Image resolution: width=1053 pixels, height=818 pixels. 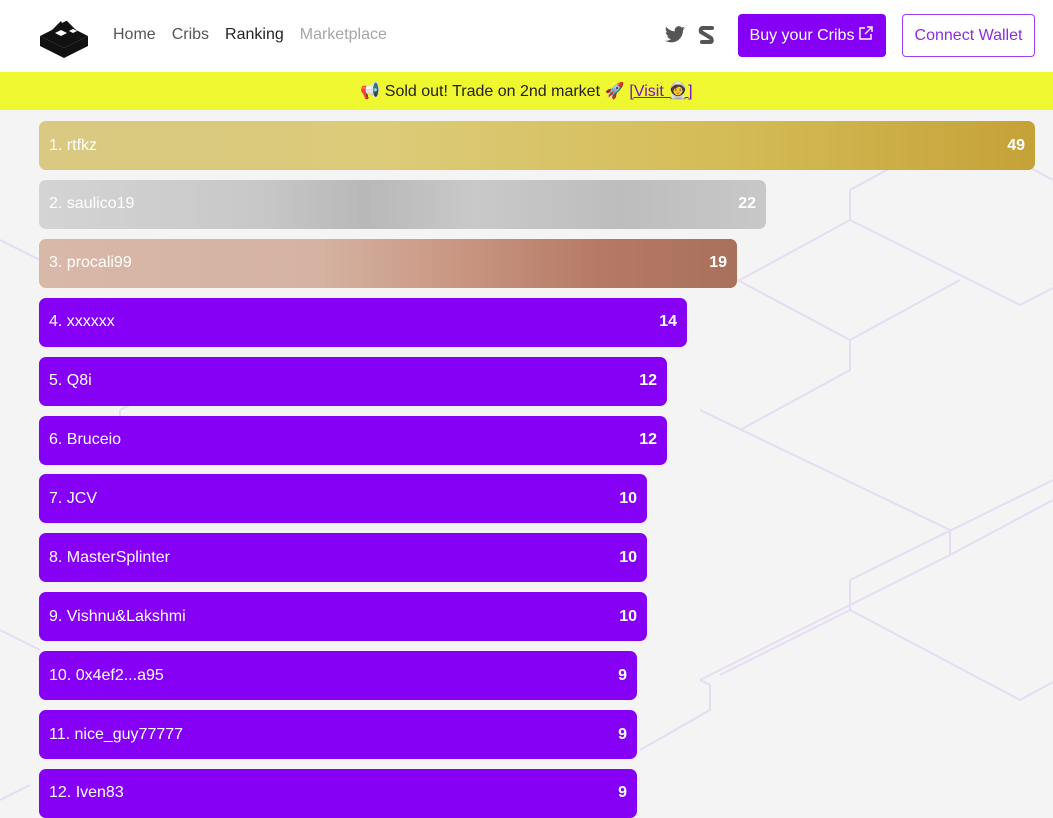 What do you see at coordinates (802, 35) in the screenshot?
I see `buy-cribs-label: Buy your Cribs` at bounding box center [802, 35].